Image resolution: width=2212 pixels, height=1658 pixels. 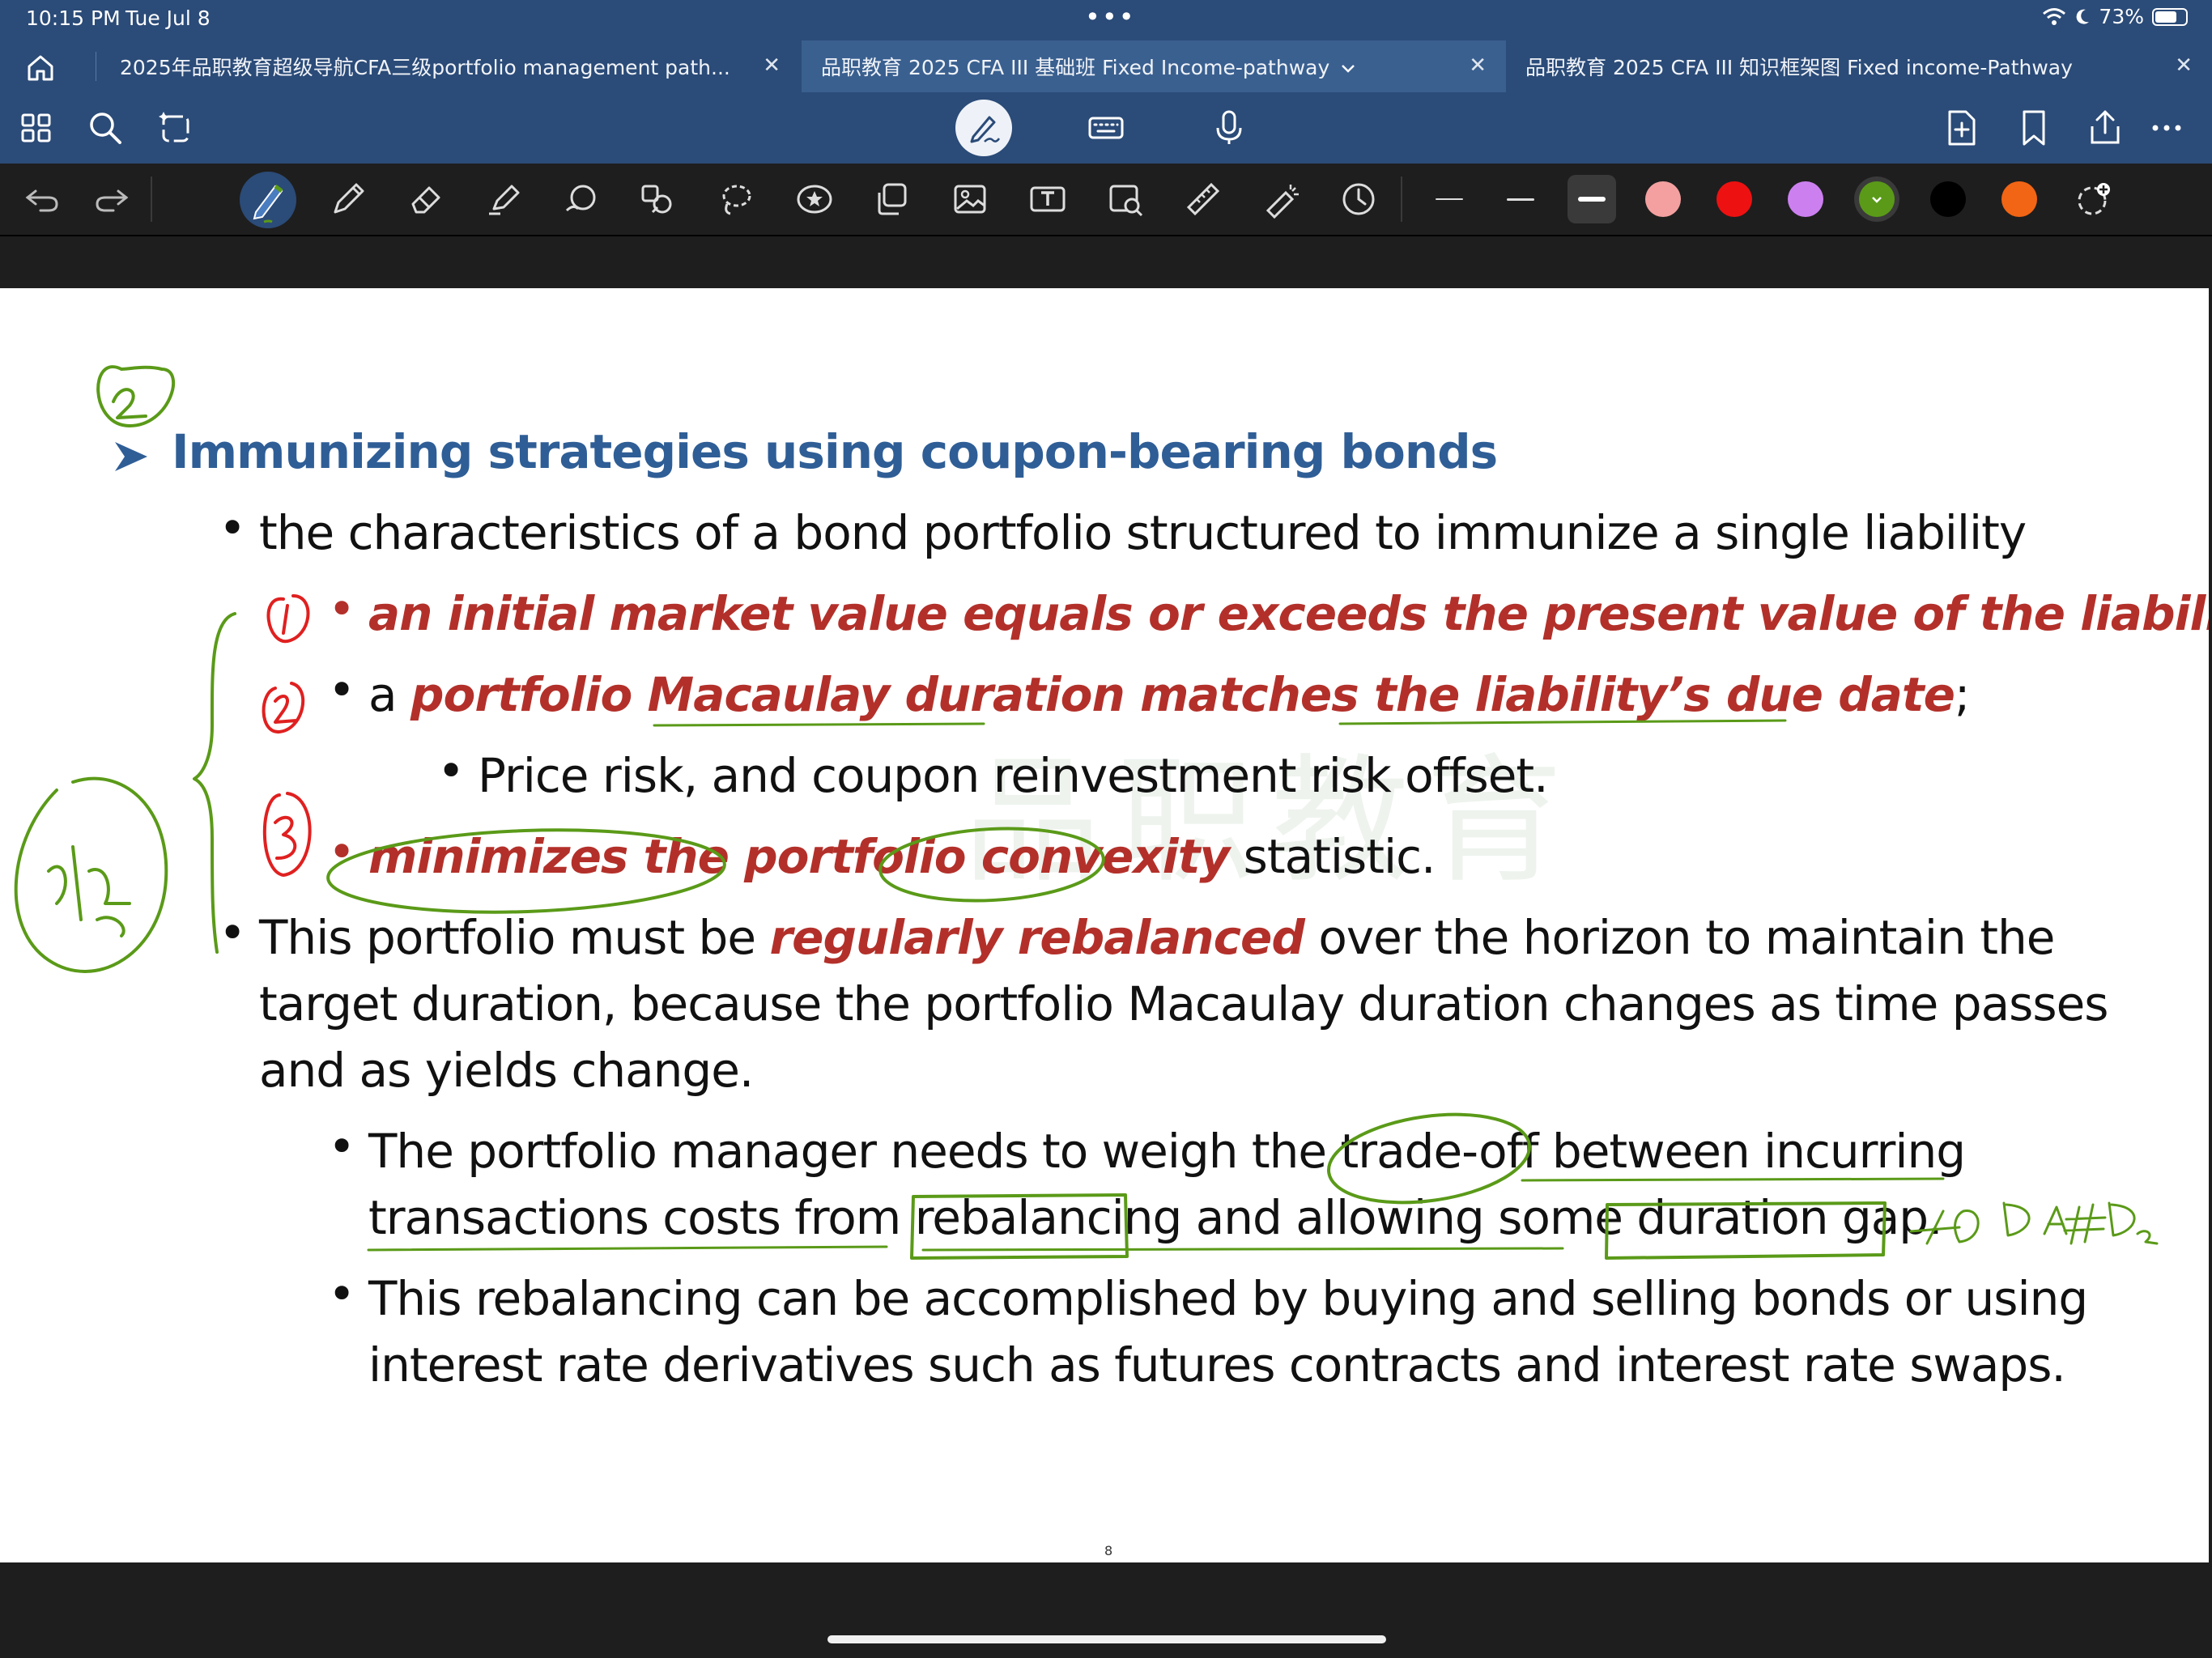 I want to click on color-swatch-green, so click(x=1877, y=199).